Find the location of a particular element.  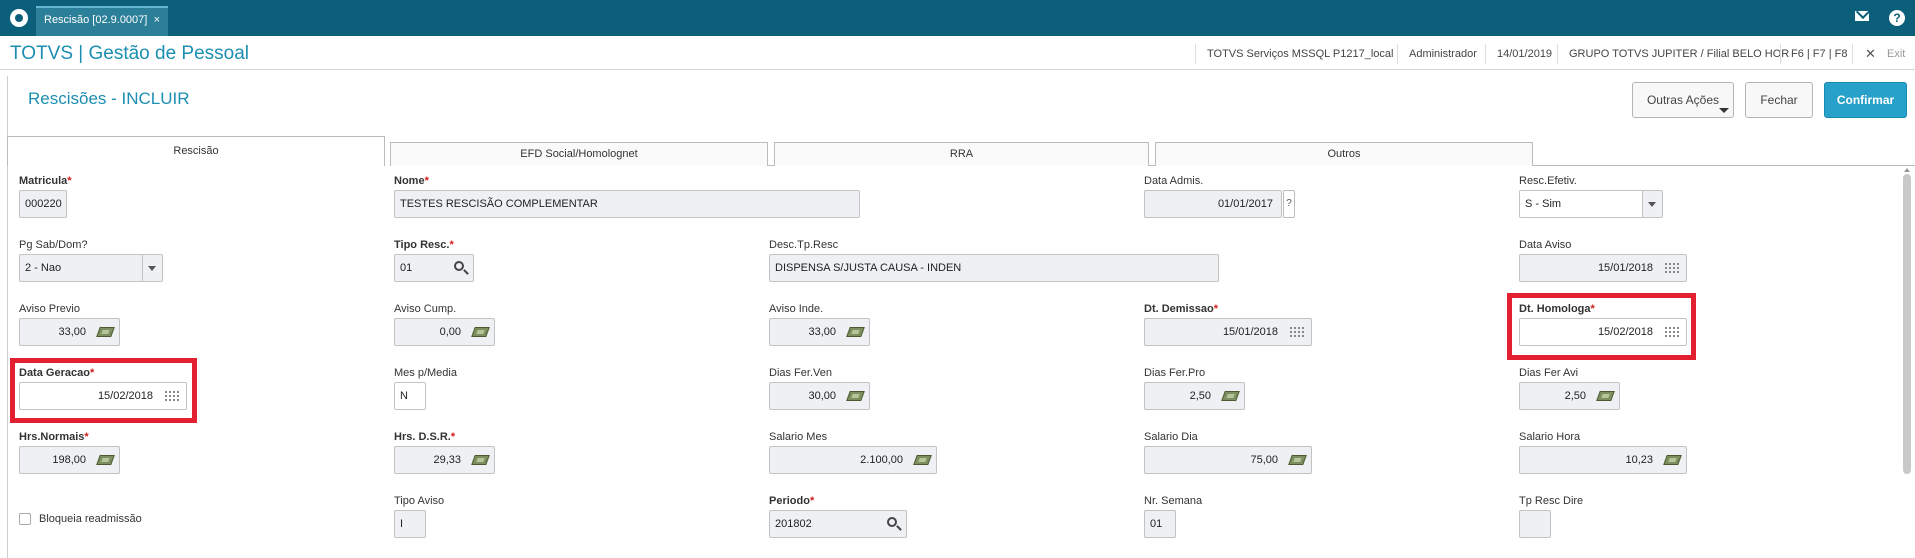

desc-tp-resc-field: DISPENSA S/JUSTA CAUSA - INDEN is located at coordinates (994, 268).